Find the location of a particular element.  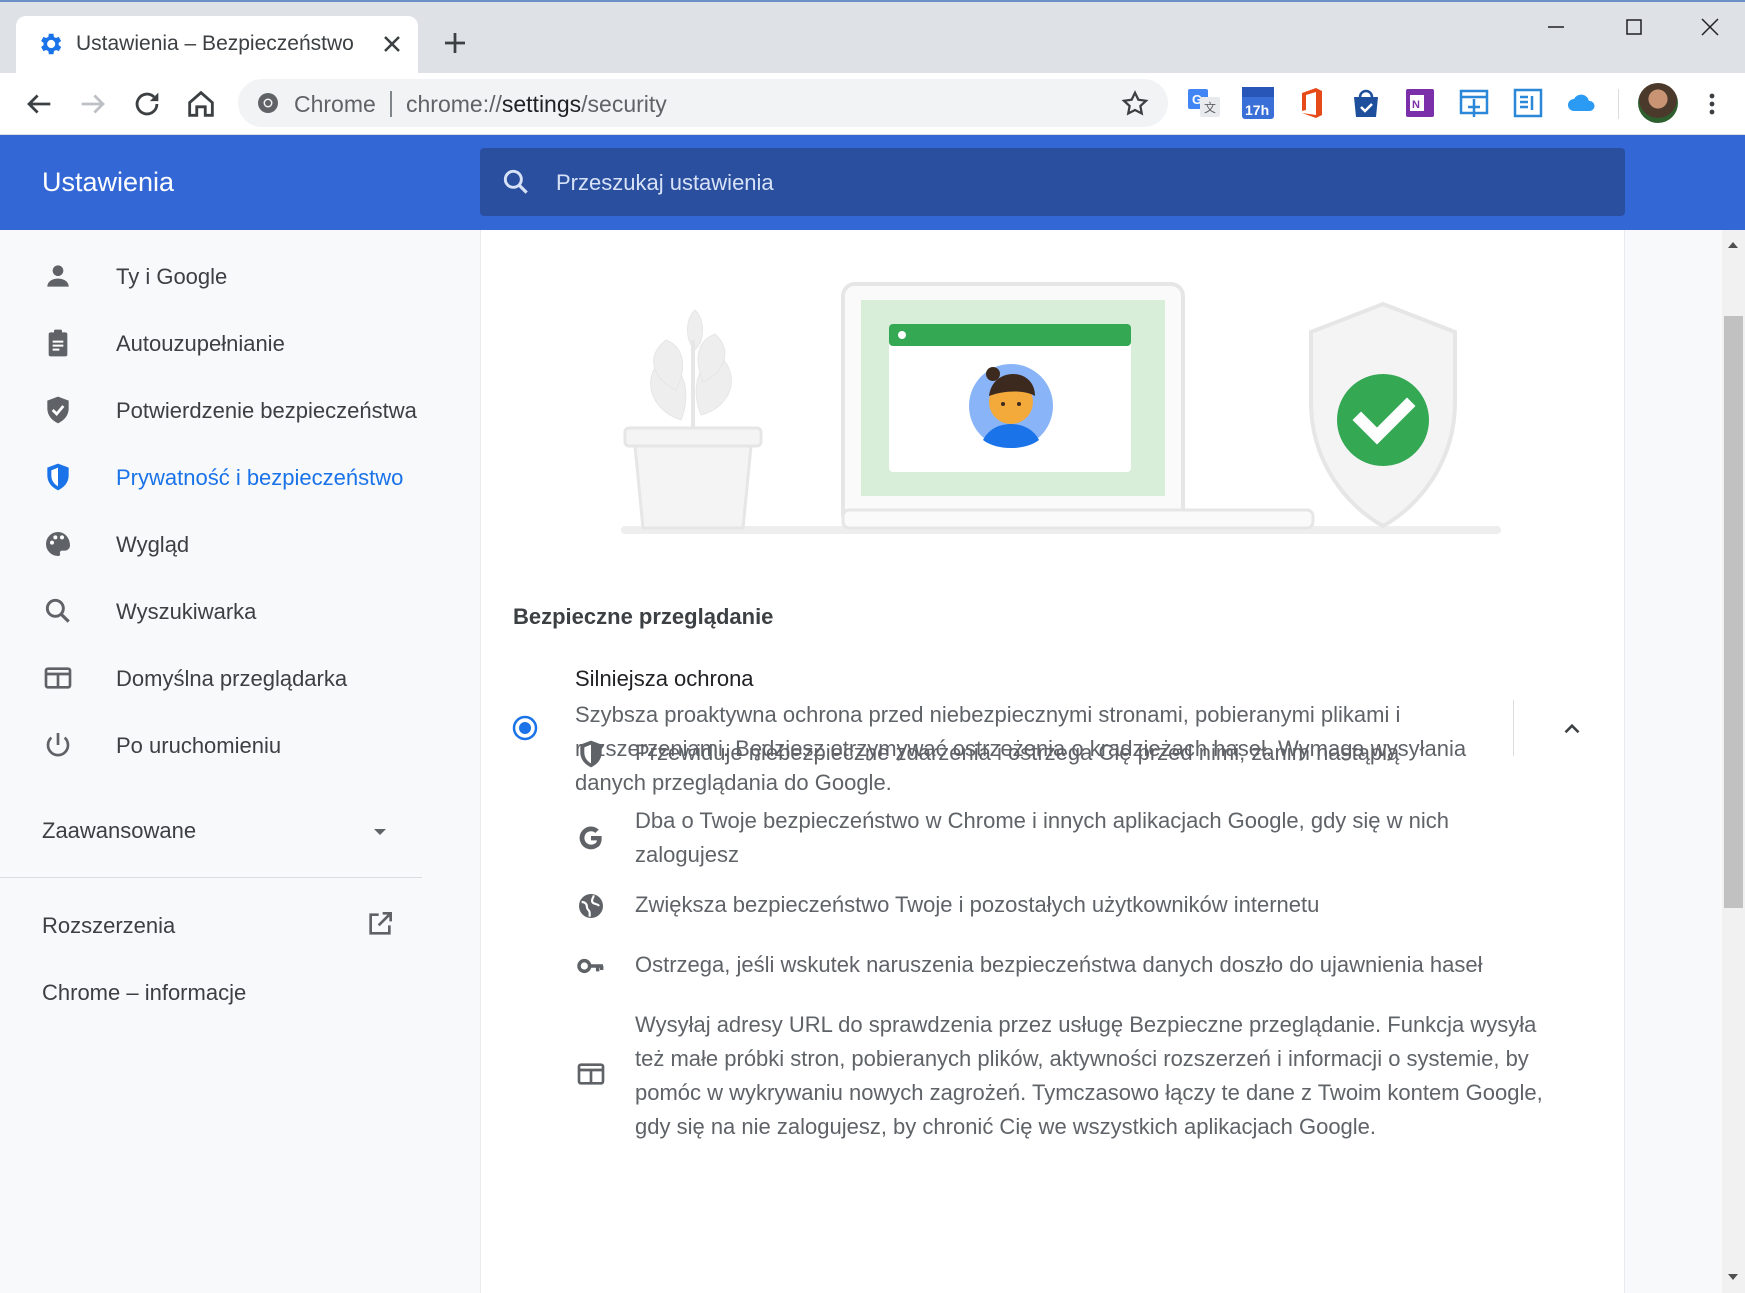

chevron-up-icon is located at coordinates (1572, 729).